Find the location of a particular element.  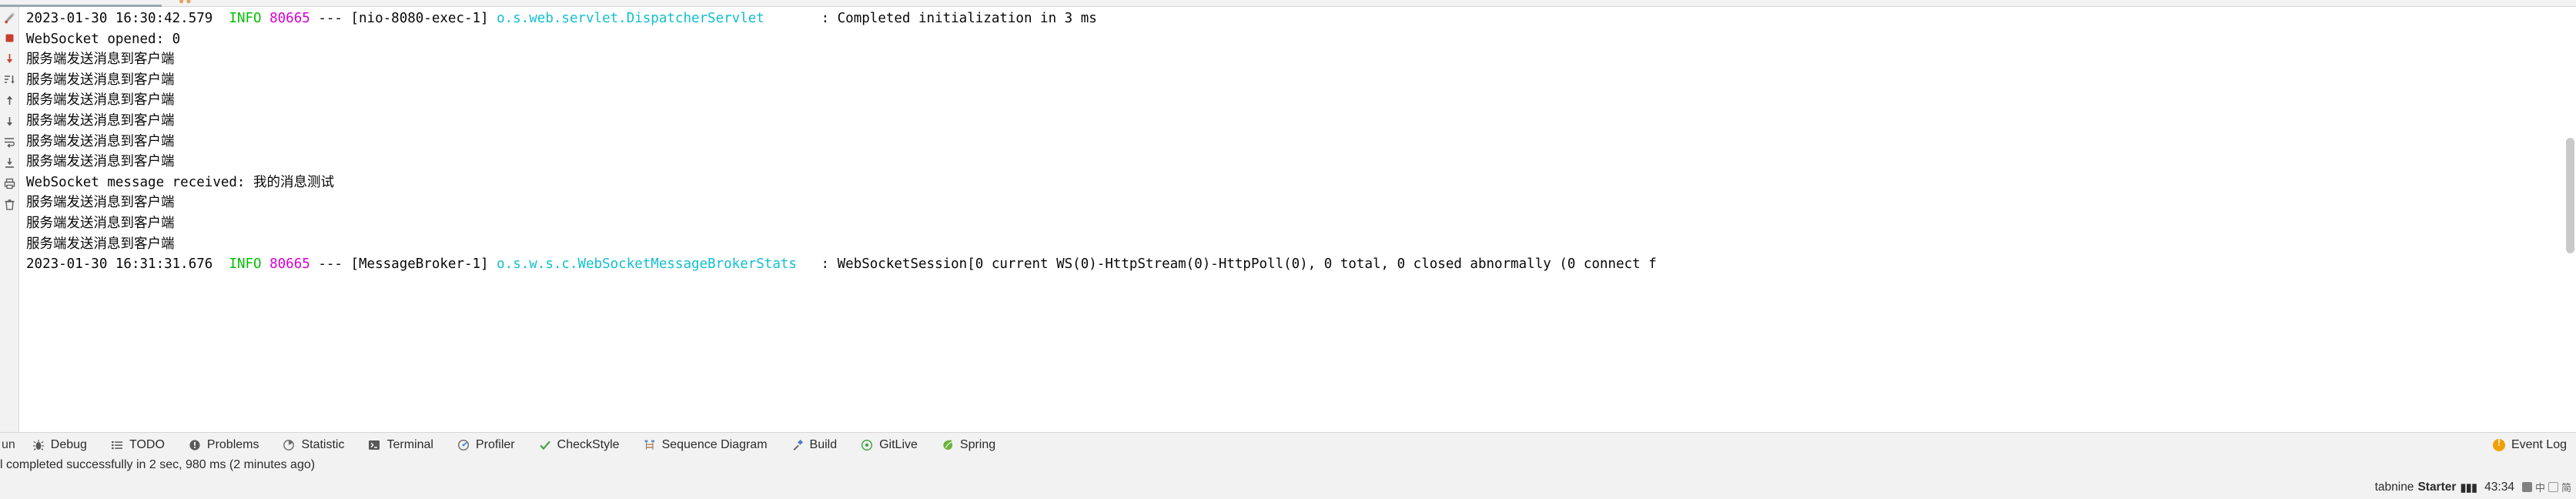

tool-window-problems-label: Problems is located at coordinates (233, 444).